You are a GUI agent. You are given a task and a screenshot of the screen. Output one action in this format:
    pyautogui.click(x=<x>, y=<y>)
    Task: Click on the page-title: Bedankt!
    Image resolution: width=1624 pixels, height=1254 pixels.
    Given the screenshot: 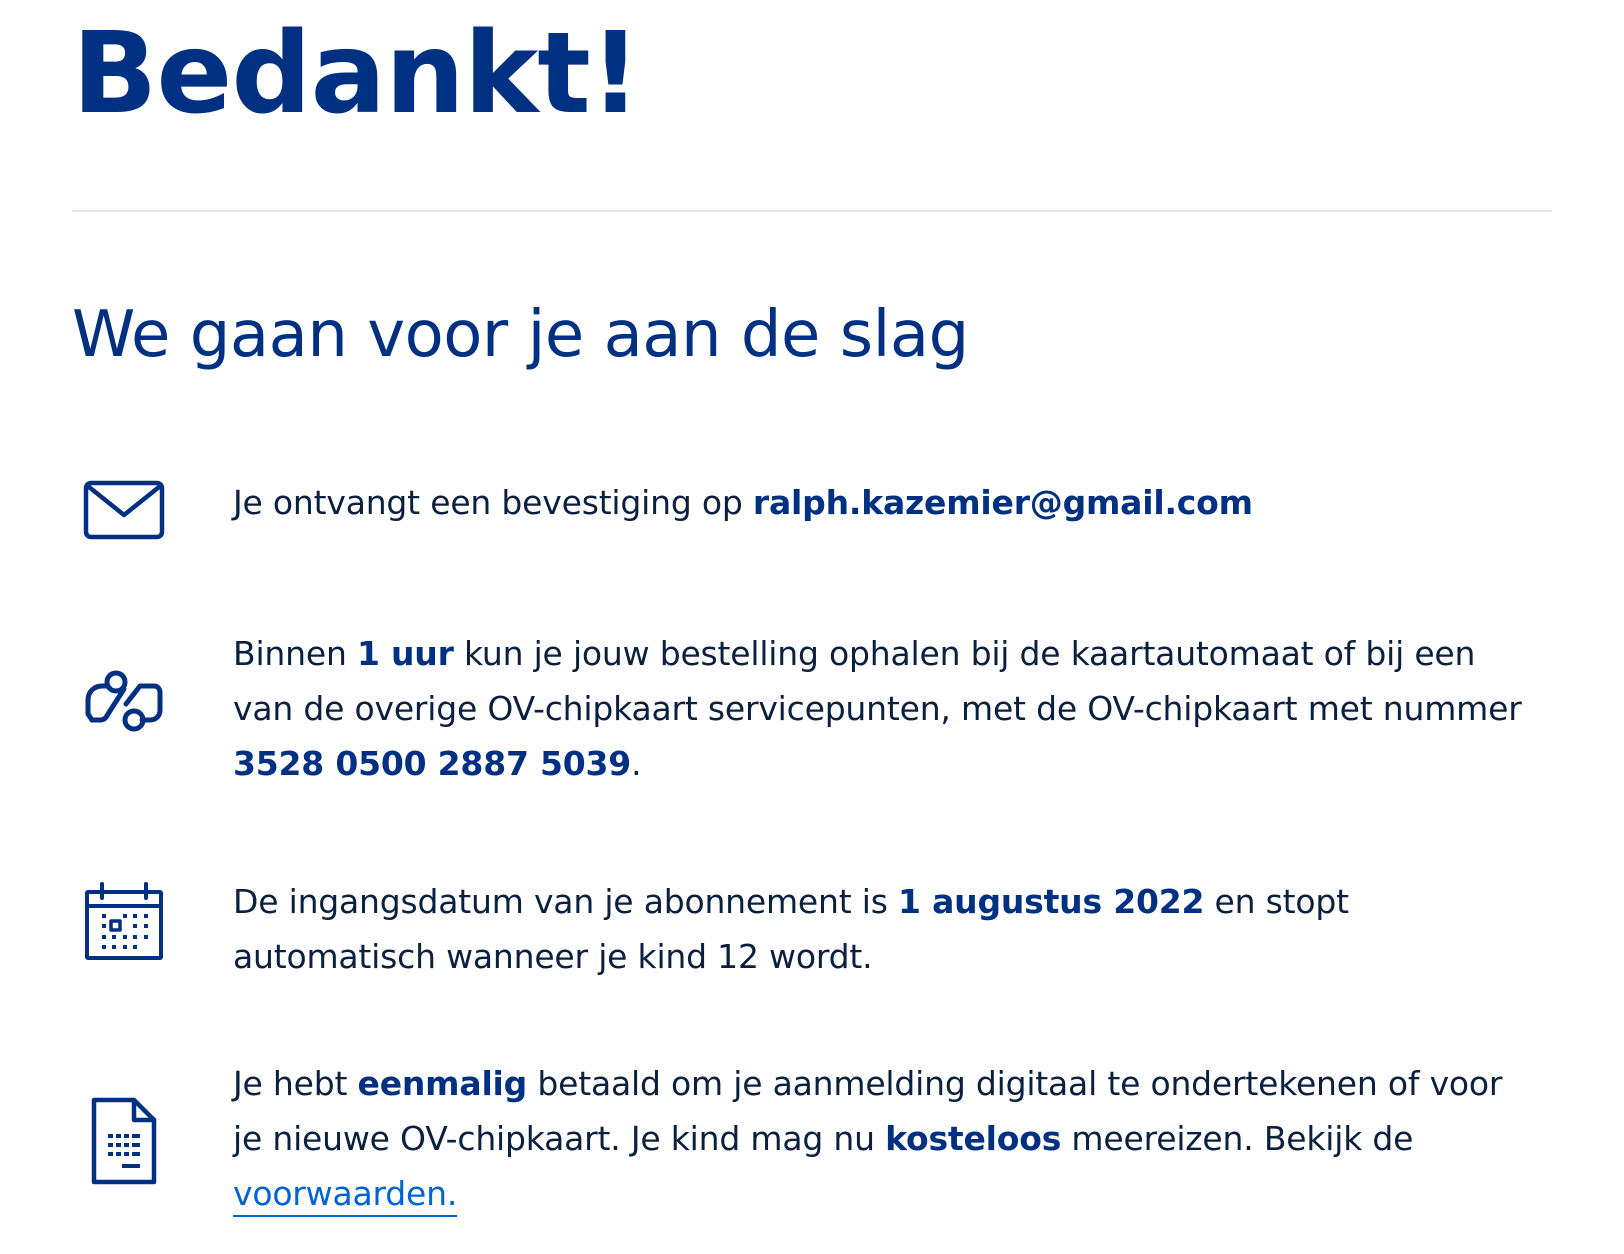 What is the action you would take?
    pyautogui.click(x=356, y=74)
    